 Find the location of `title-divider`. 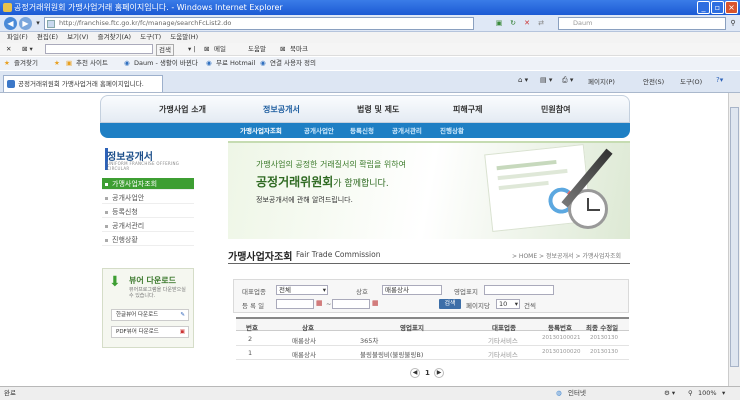

title-divider is located at coordinates (429, 263).